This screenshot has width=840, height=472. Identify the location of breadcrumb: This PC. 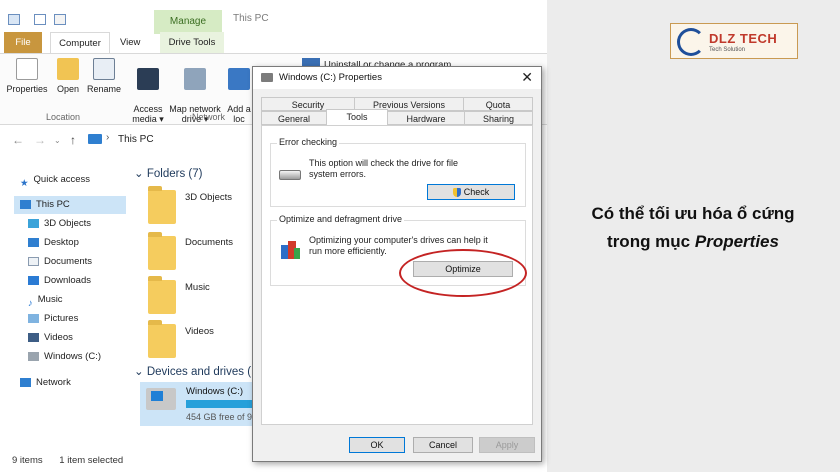
(136, 139).